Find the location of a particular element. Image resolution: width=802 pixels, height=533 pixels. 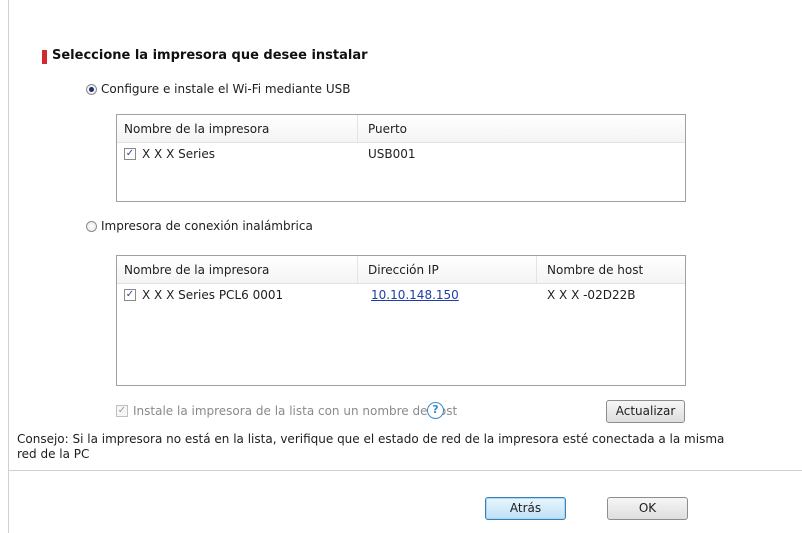

heading-marker is located at coordinates (44, 57).